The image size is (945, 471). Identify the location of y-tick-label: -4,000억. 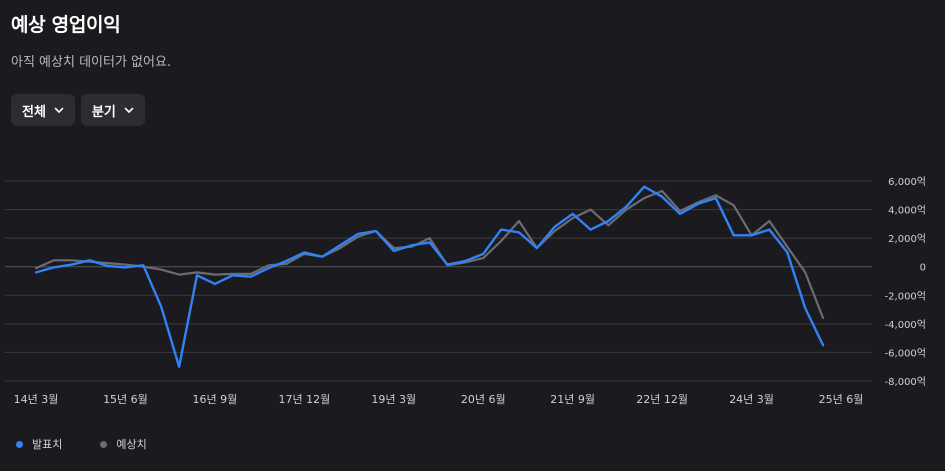
(905, 325).